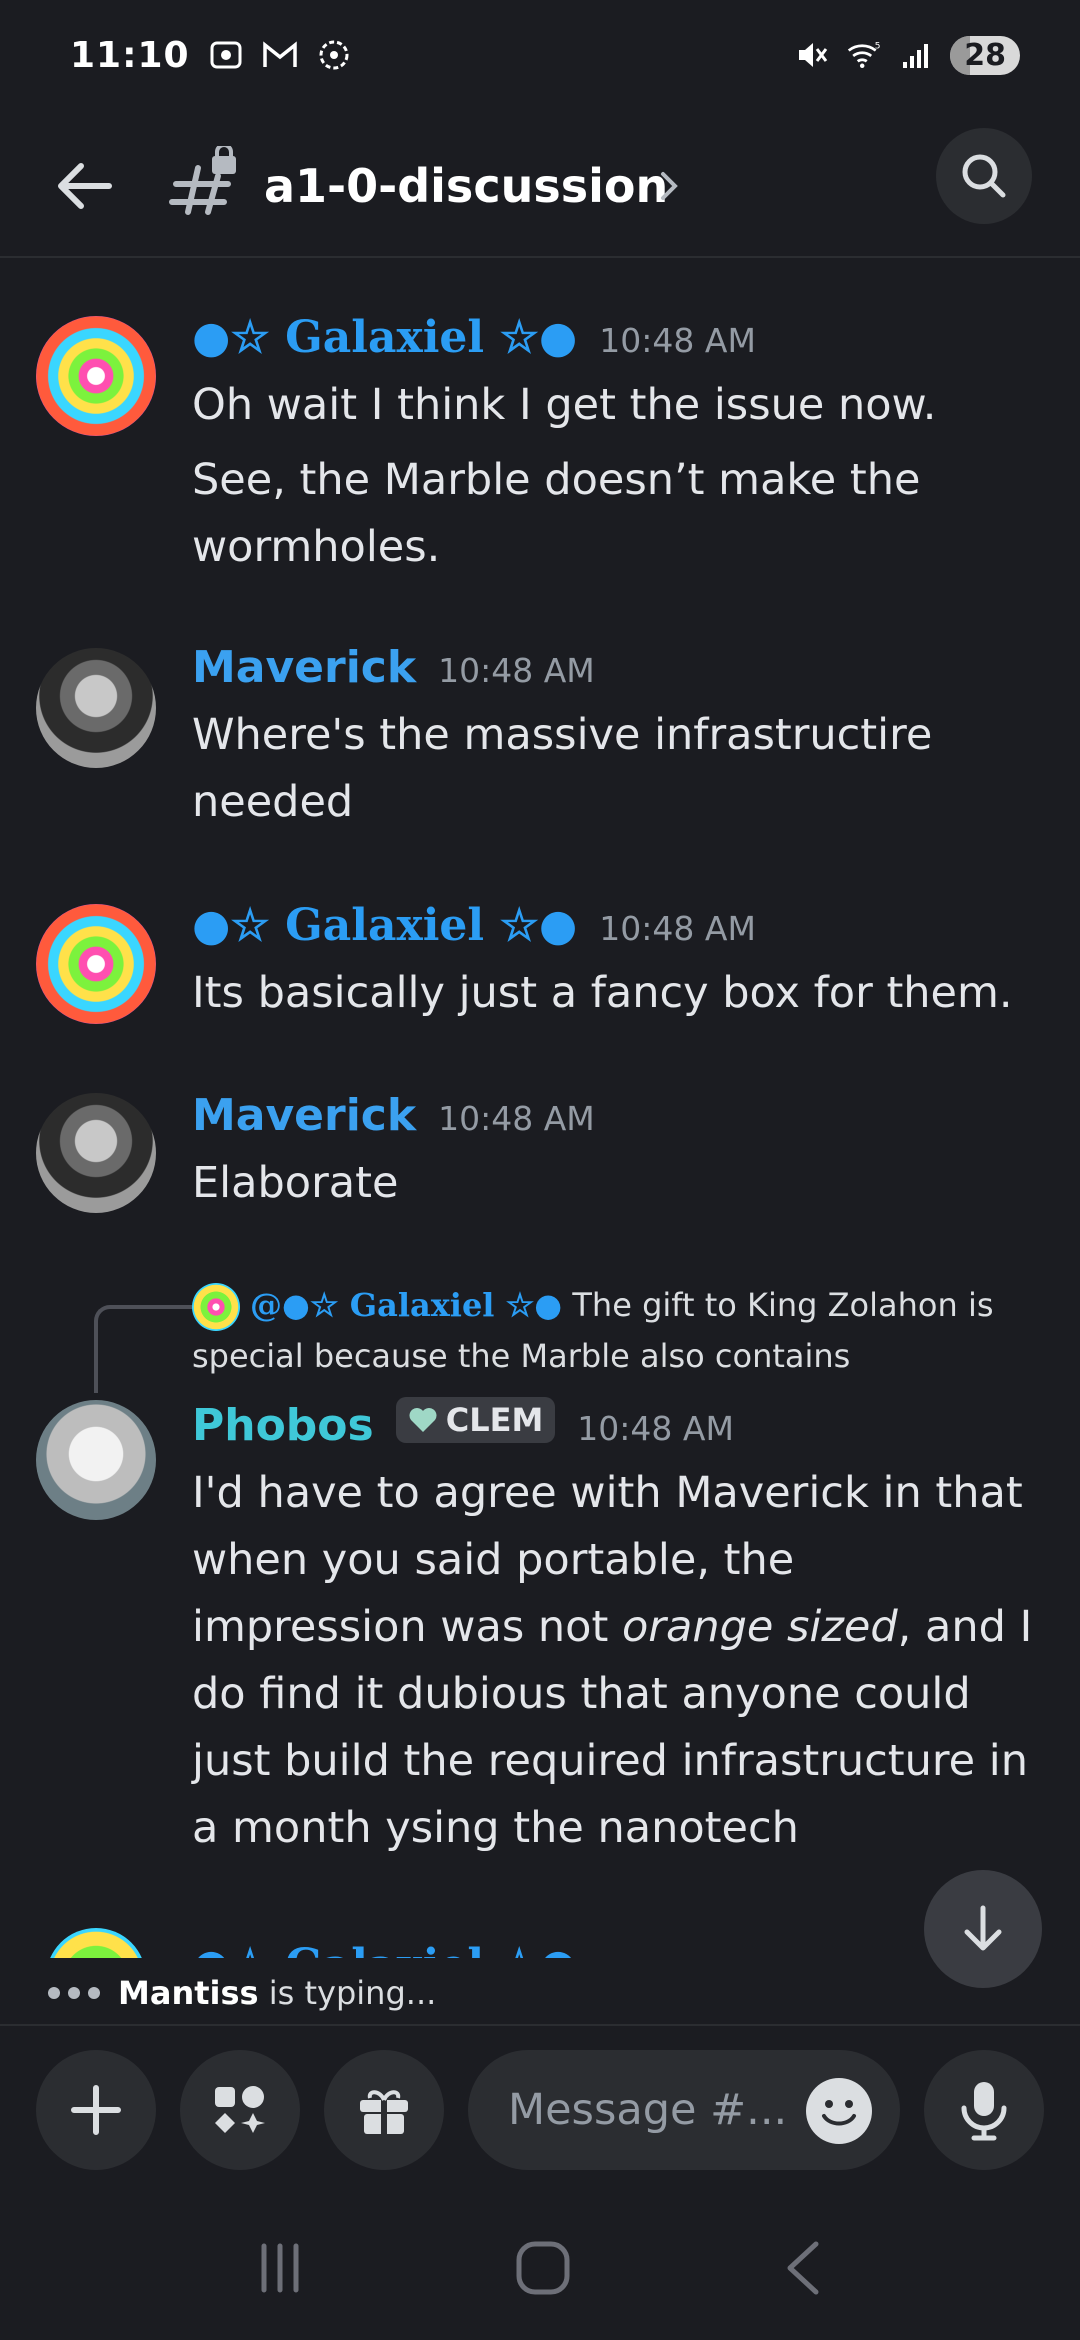 Image resolution: width=1080 pixels, height=2340 pixels. I want to click on emoji-button, so click(839, 2111).